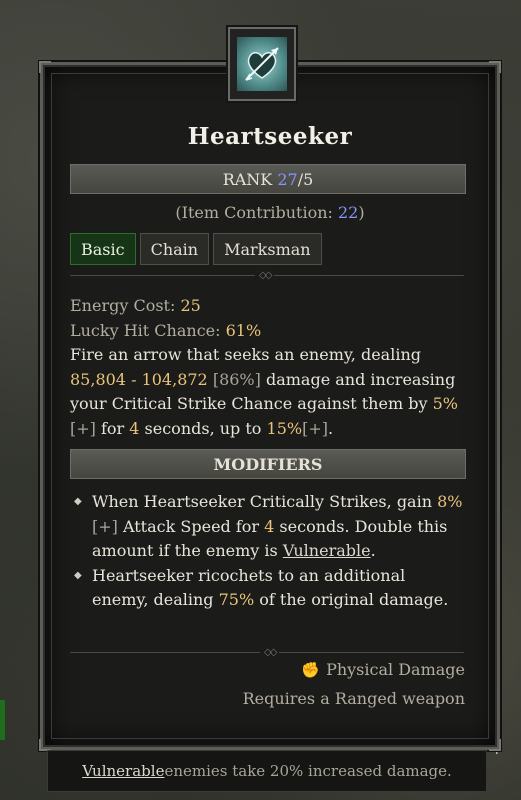 This screenshot has width=521, height=800. I want to click on energy-cost-line: Energy Cost: 25, so click(267, 306).